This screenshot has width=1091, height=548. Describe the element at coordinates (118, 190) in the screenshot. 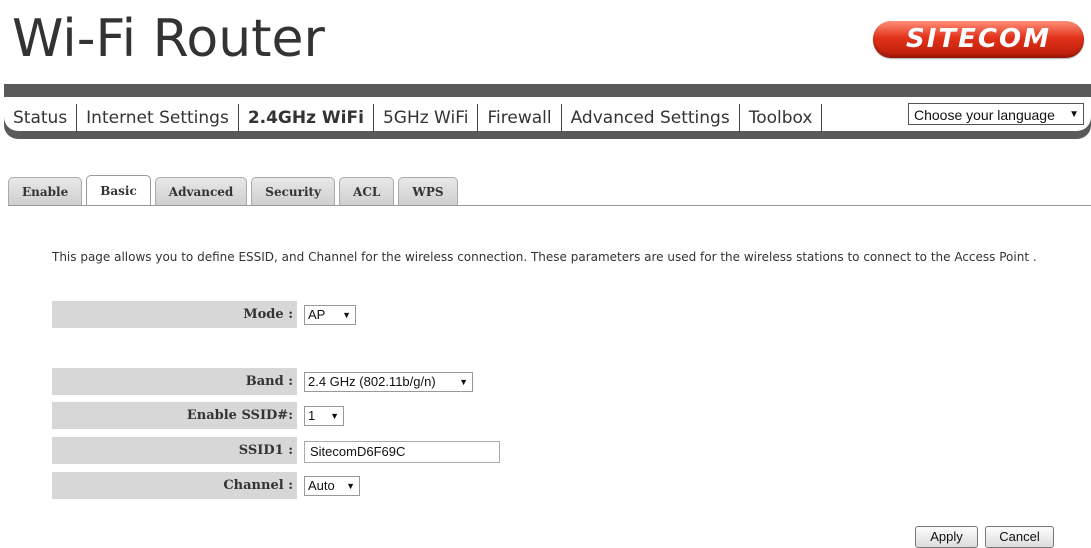

I see `tab-basic: Basic` at that location.